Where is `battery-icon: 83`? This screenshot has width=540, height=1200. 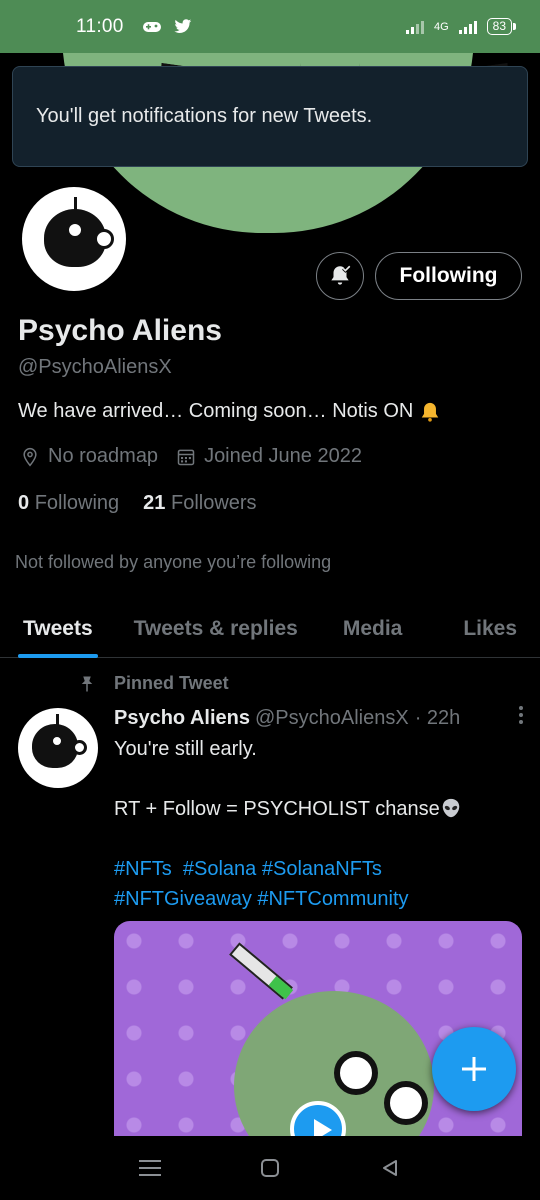 battery-icon: 83 is located at coordinates (501, 26).